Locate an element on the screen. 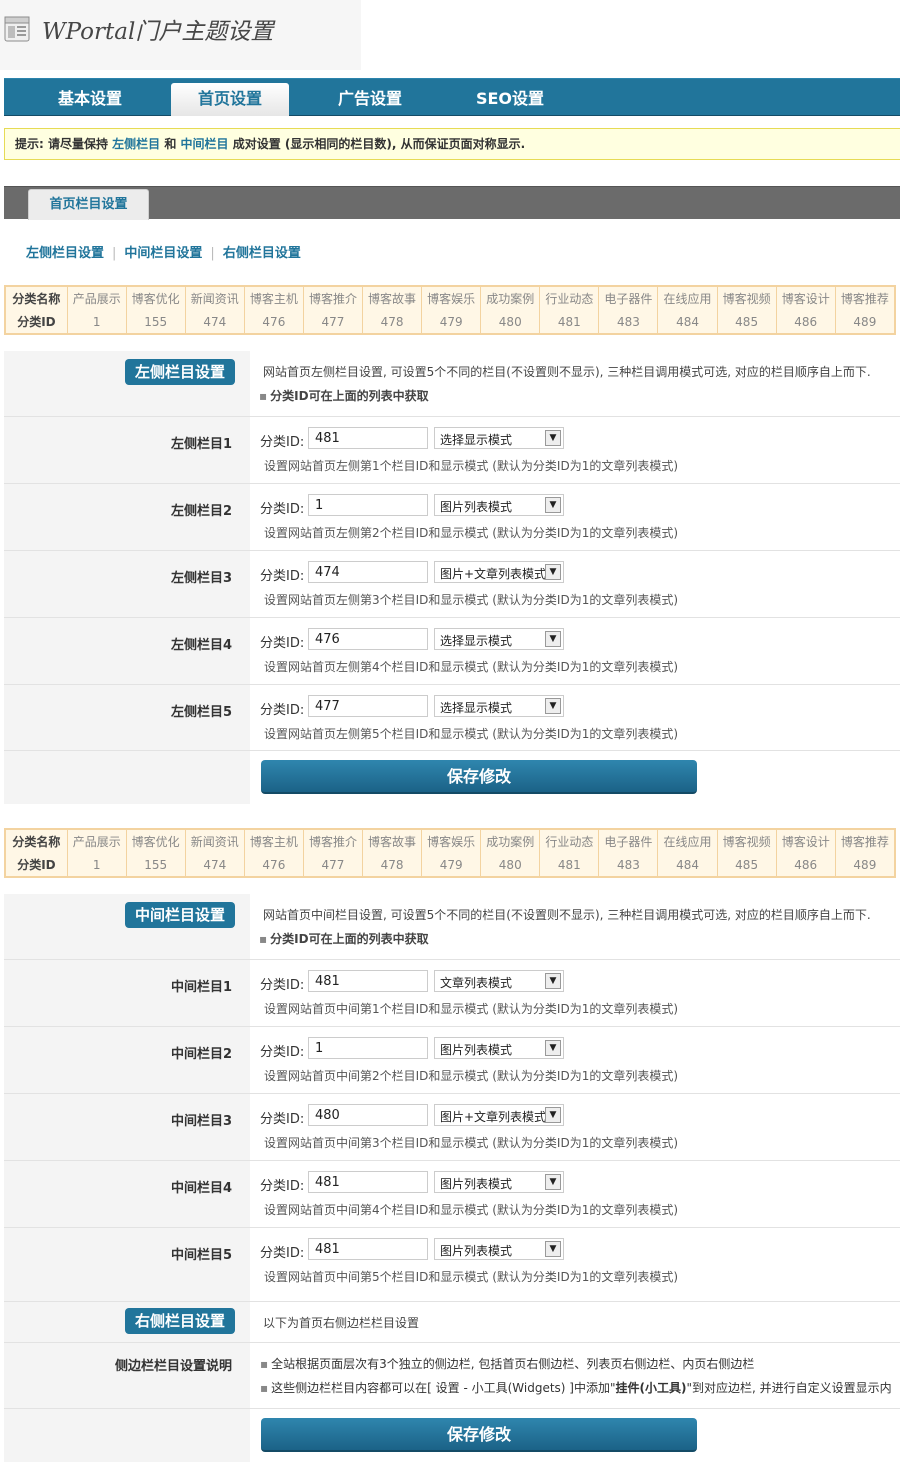 Image resolution: width=900 pixels, height=1466 pixels. section-description: 以下为首页右侧边栏栏目设置 is located at coordinates (341, 1323).